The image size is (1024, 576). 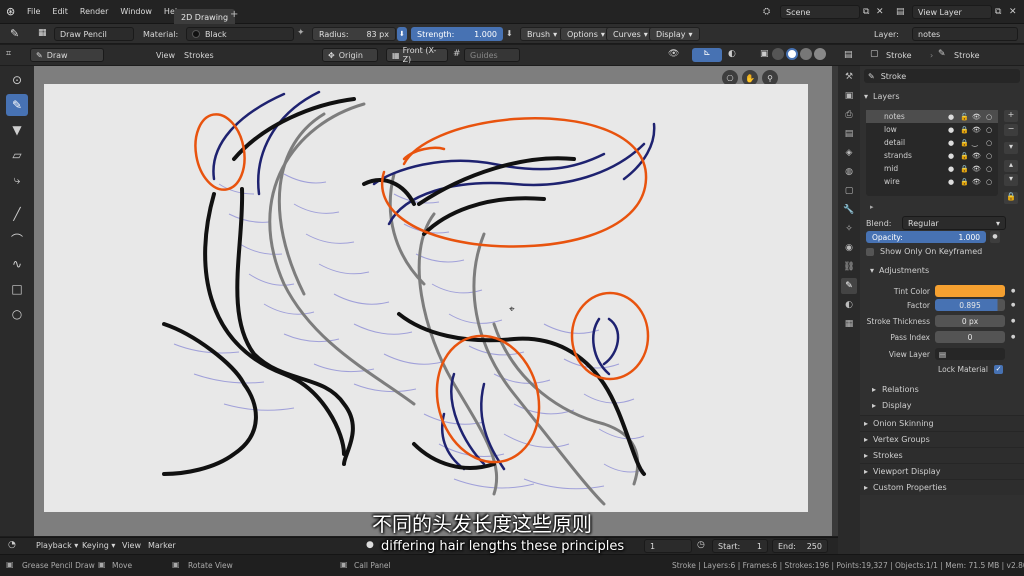 What do you see at coordinates (17, 314) in the screenshot?
I see `circle-tool-icon: ○` at bounding box center [17, 314].